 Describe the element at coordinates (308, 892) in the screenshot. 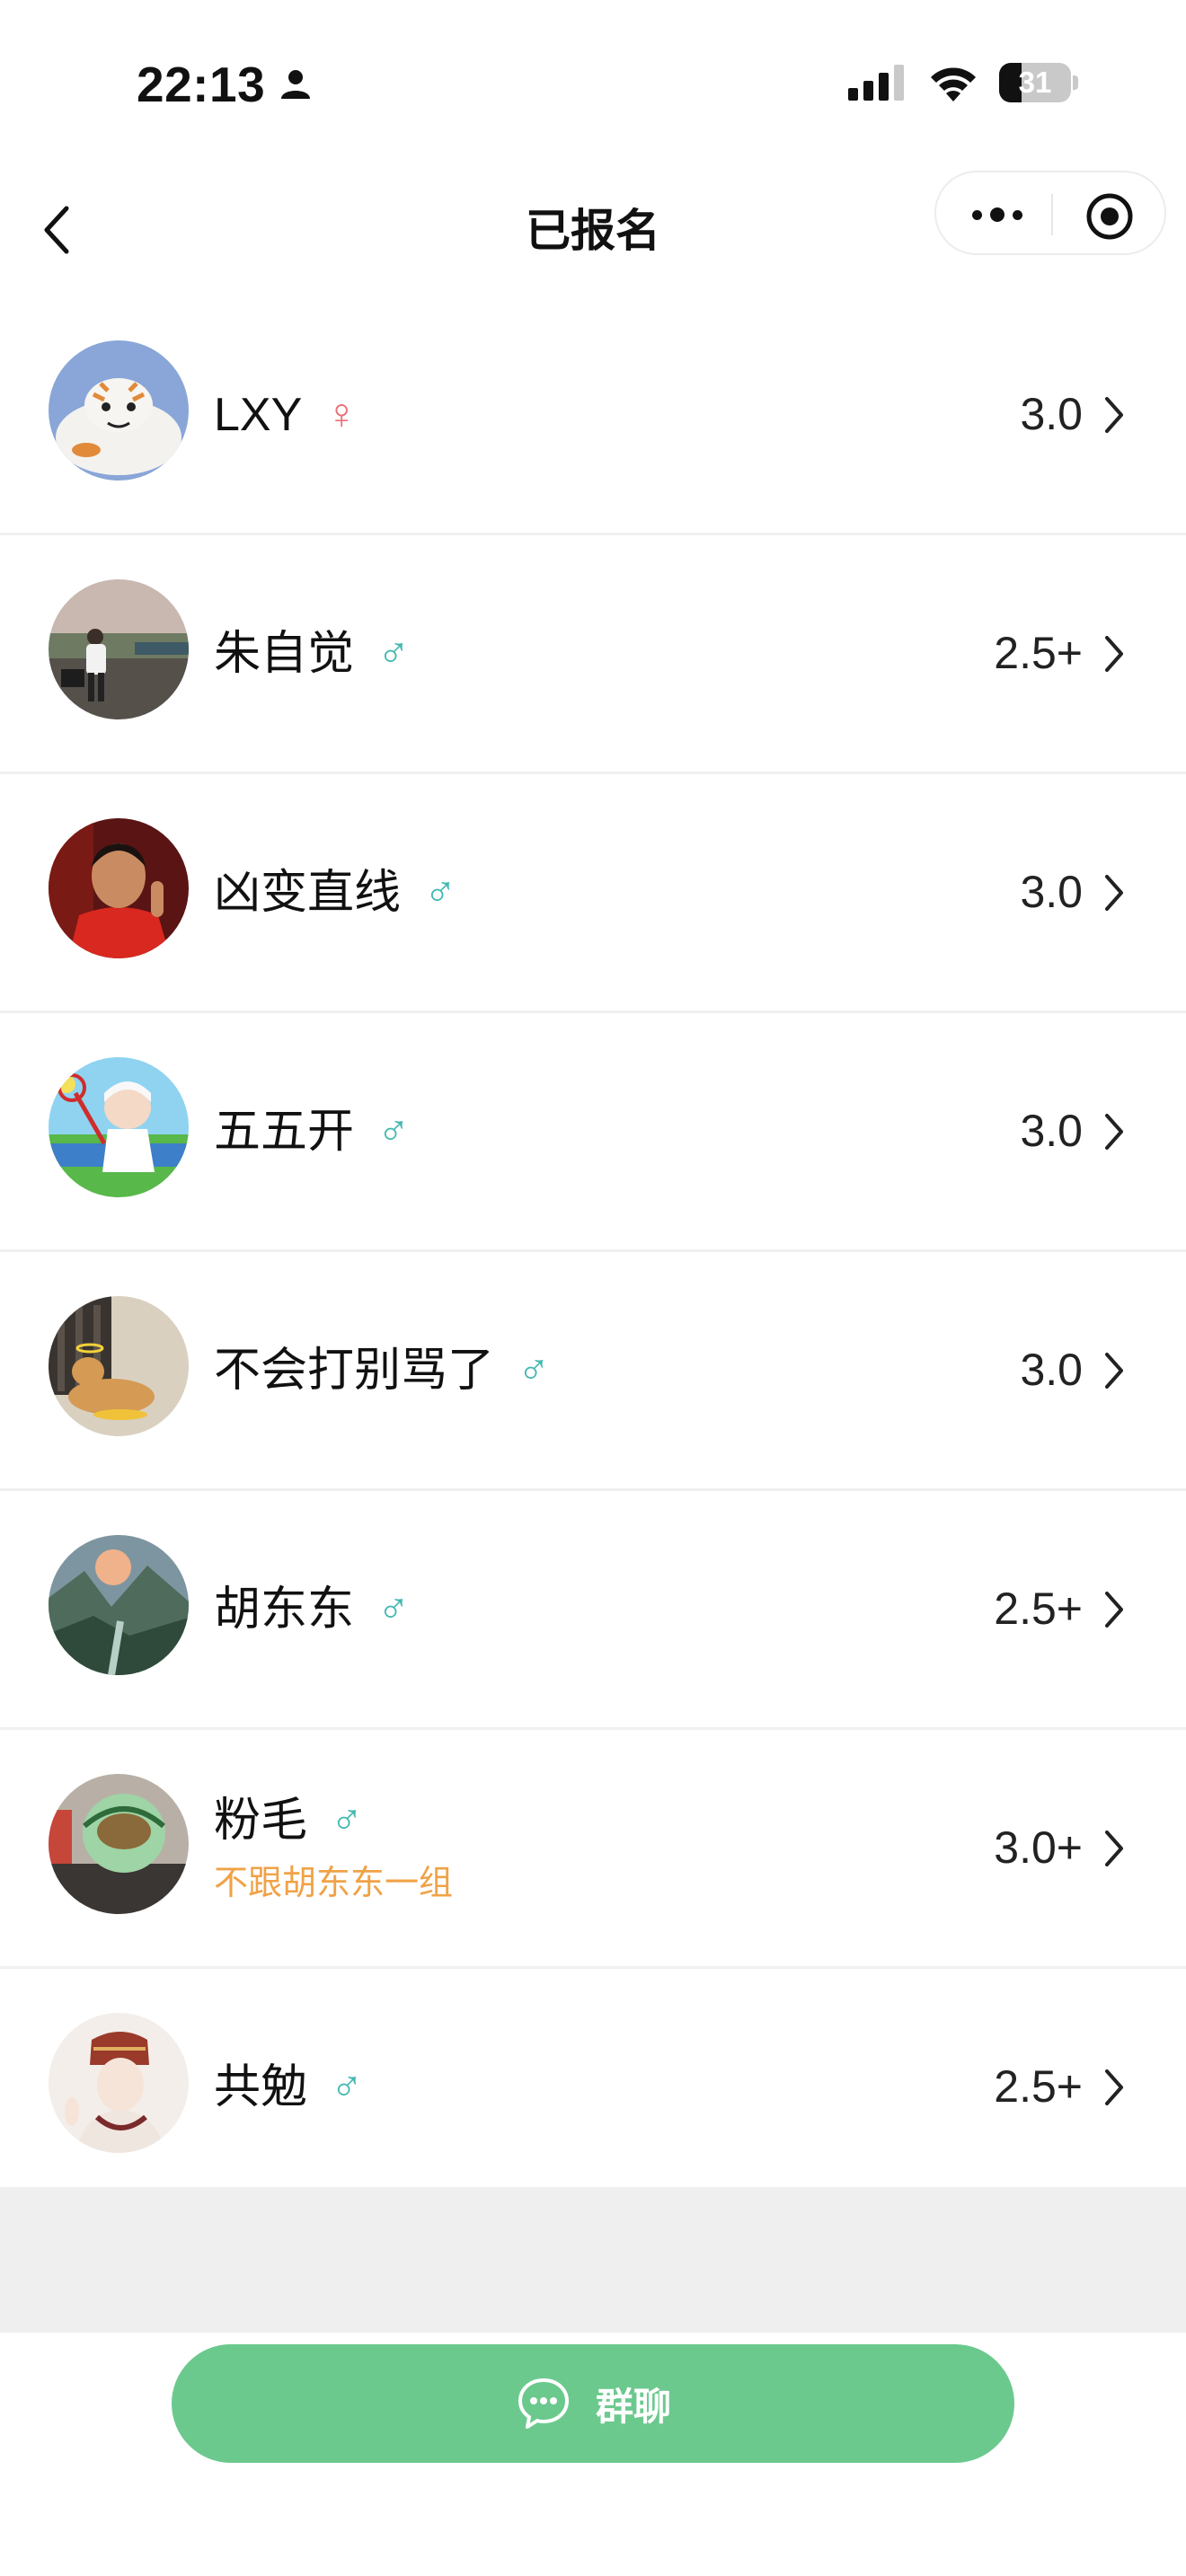

I see `participant-name: 凶变直线` at that location.